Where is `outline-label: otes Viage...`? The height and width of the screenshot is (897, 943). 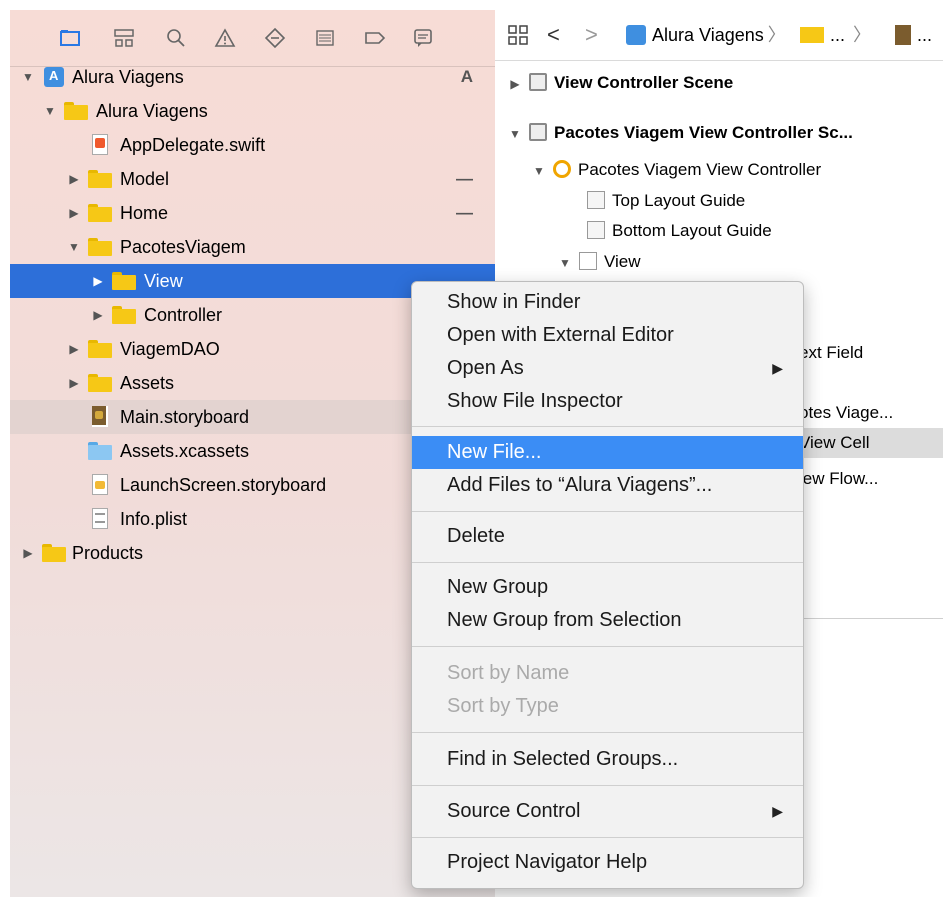
outline-label: otes Viage... is located at coordinates (846, 412).